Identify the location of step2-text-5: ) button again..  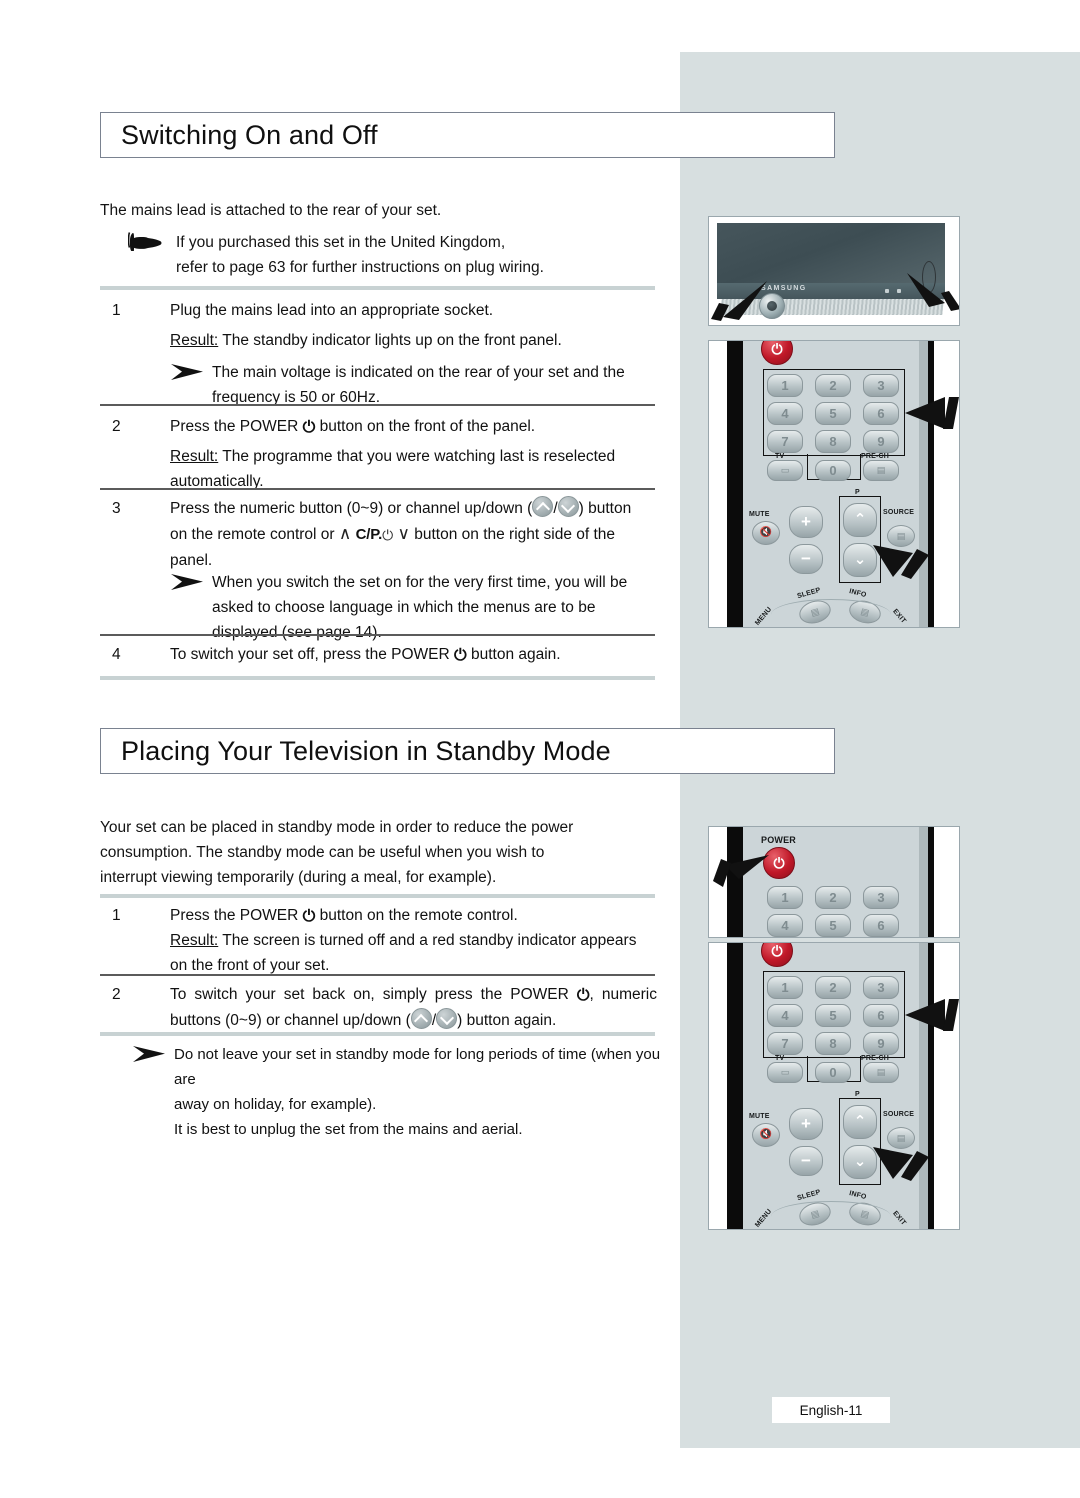
(507, 1020).